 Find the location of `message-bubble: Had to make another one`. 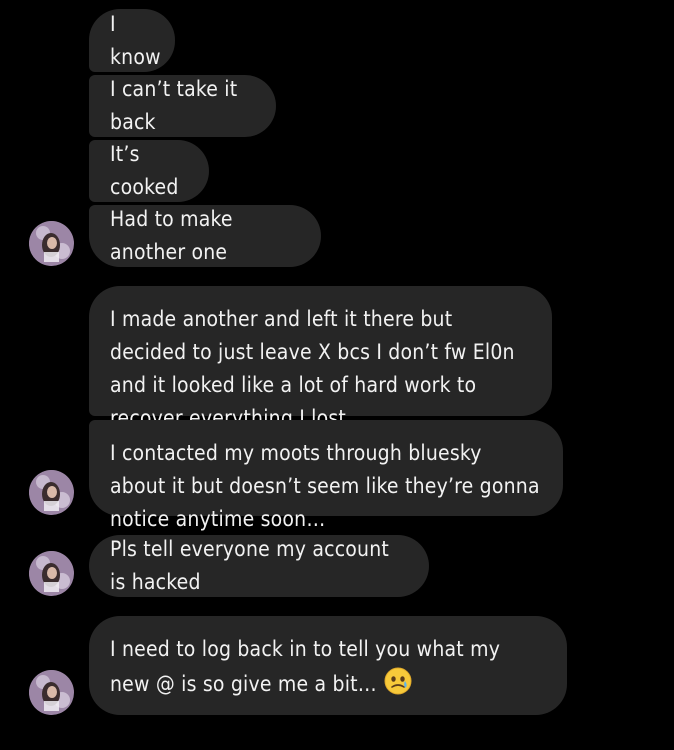

message-bubble: Had to make another one is located at coordinates (205, 236).